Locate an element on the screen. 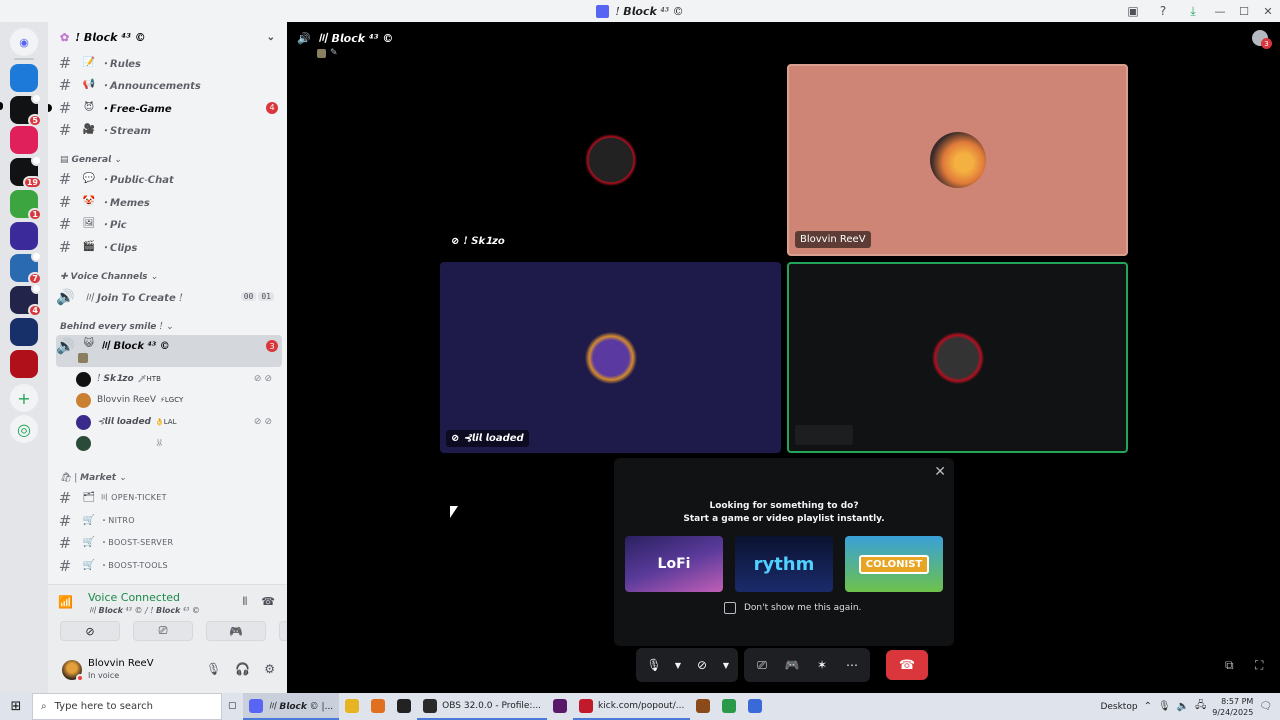  channel-memes: # 🤡 ・𝙈𝙚𝙢𝙚𝙨 is located at coordinates (169, 201).